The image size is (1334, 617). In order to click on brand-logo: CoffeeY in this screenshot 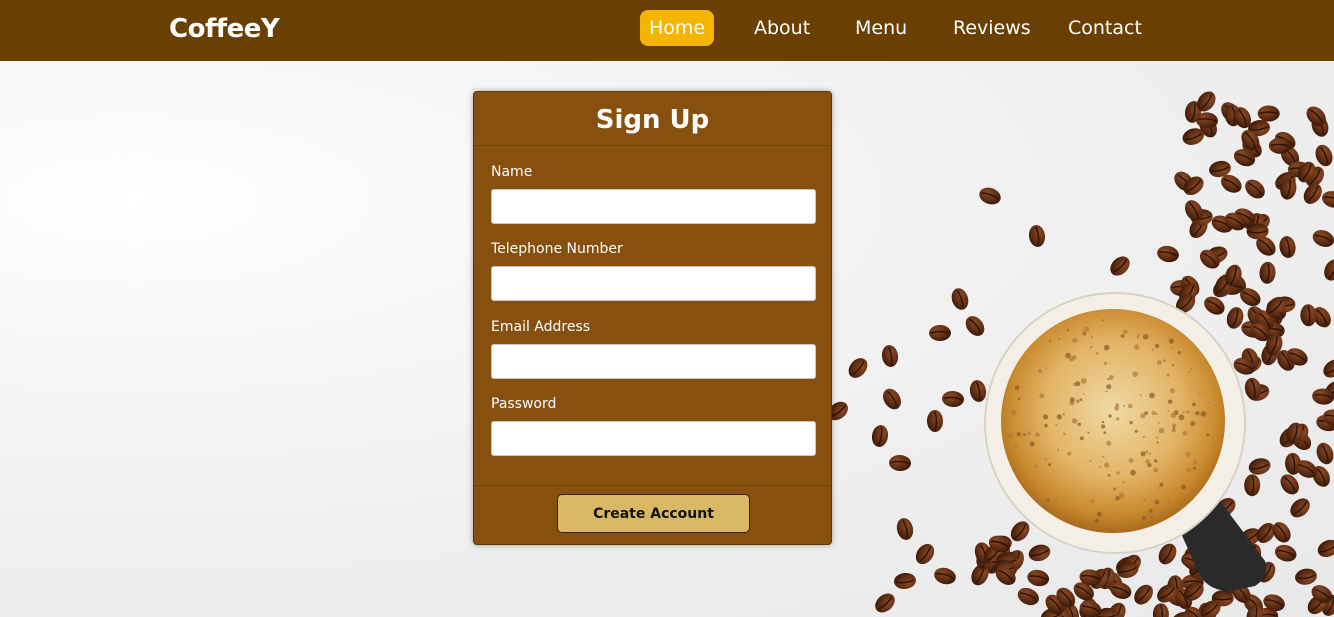, I will do `click(224, 29)`.